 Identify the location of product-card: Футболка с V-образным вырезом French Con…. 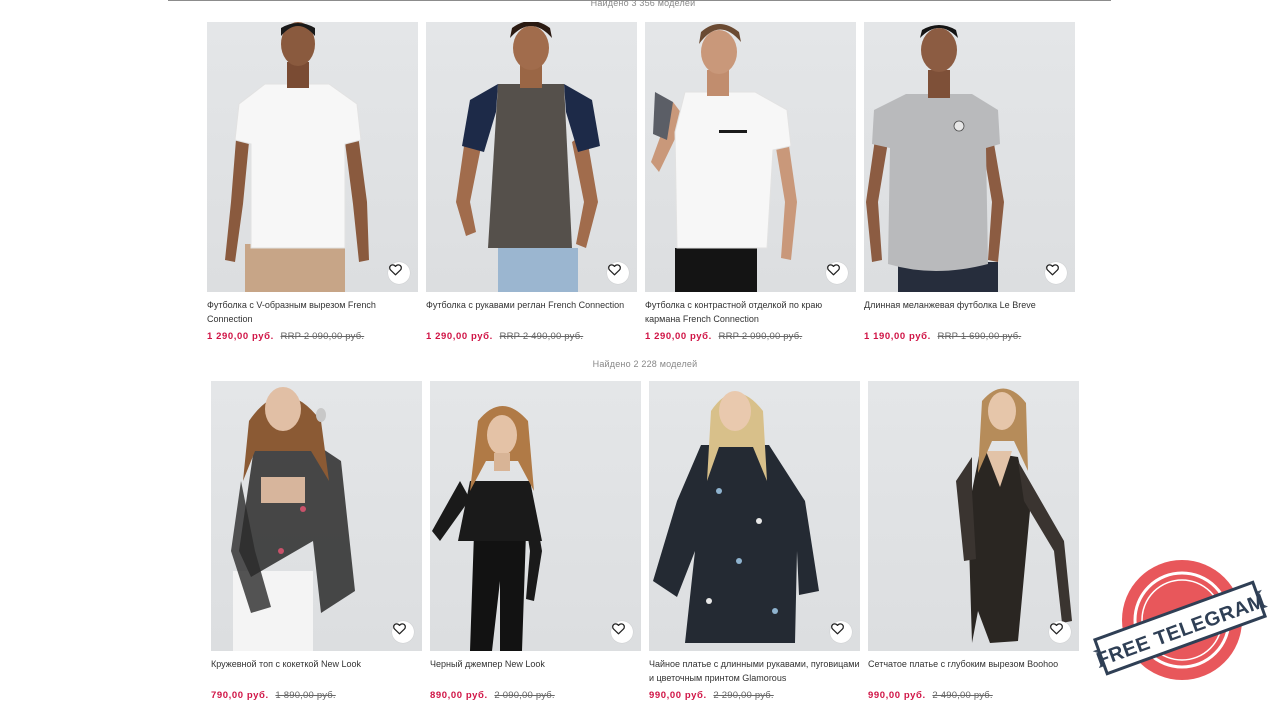
(312, 182).